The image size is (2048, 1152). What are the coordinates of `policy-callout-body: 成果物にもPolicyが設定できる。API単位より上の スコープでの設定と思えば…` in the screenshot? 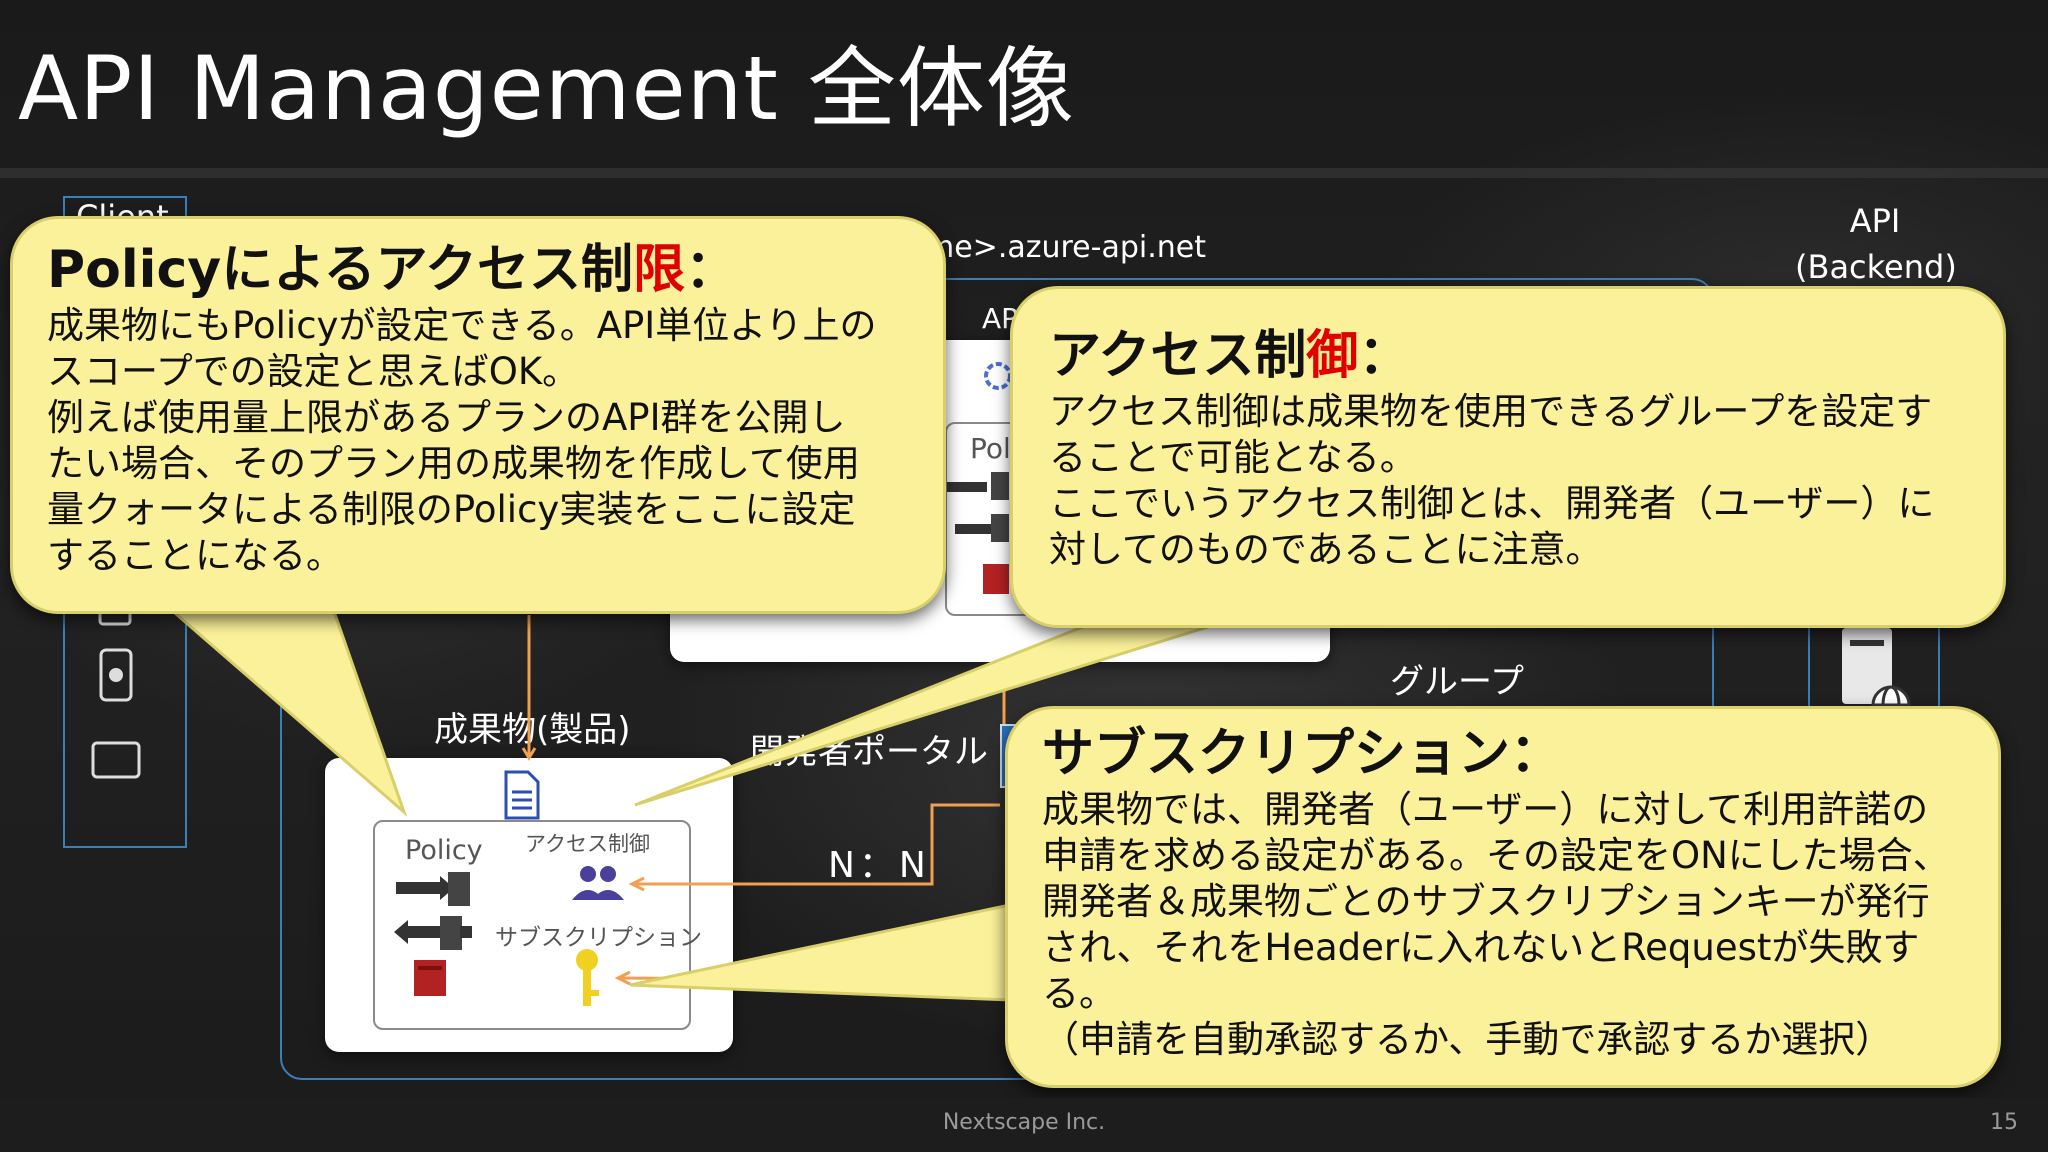 It's located at (462, 440).